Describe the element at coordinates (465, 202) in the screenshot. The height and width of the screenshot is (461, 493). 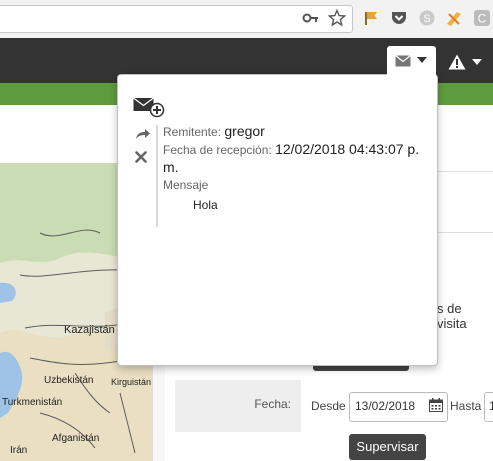
I see `panel-table` at that location.